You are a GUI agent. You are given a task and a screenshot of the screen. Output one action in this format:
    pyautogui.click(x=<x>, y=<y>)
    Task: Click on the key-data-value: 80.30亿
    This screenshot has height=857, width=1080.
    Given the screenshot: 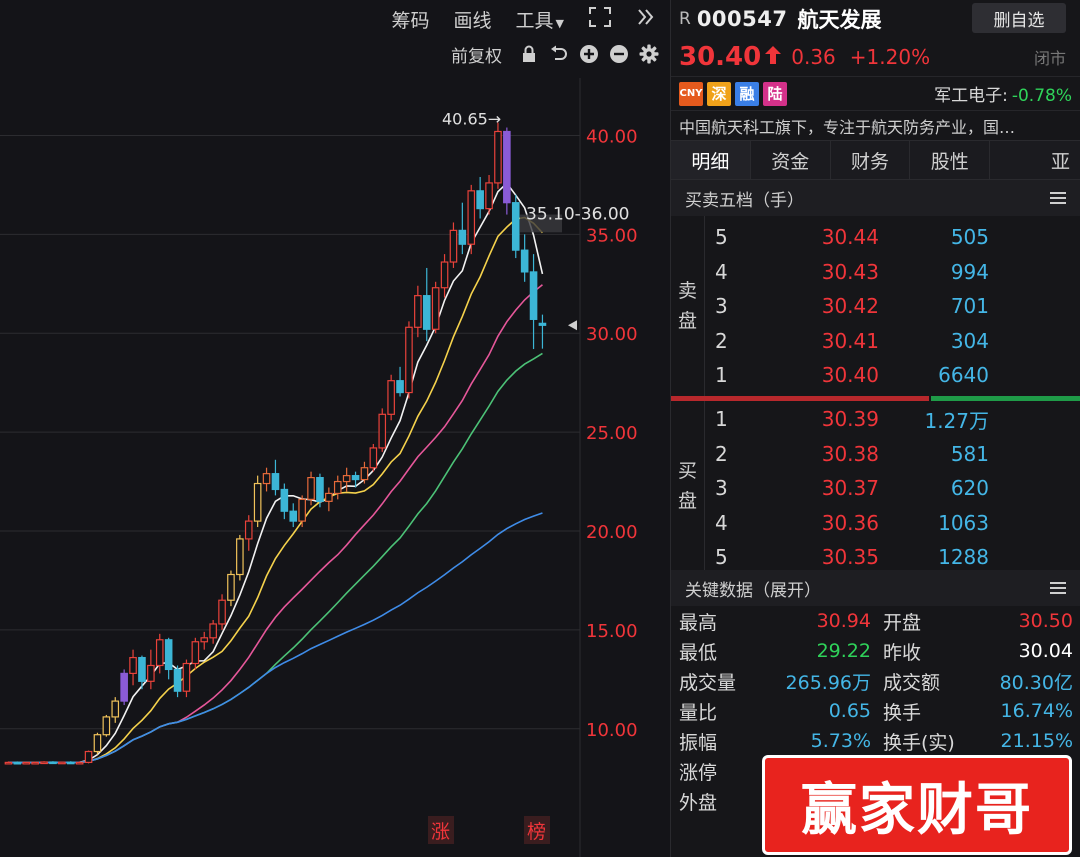 What is the action you would take?
    pyautogui.click(x=1036, y=682)
    